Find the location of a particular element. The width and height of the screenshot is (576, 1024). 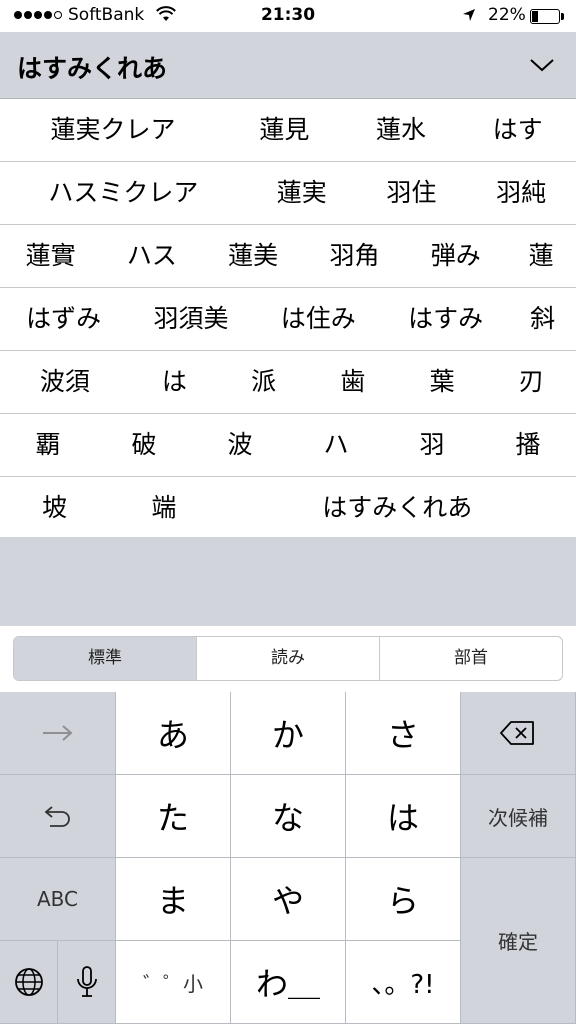

candidate-row: 蓮実クレア 蓮見 蓮水 はす is located at coordinates (288, 130).